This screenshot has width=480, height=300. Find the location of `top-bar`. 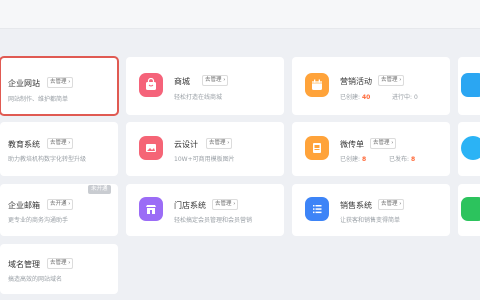

top-bar is located at coordinates (240, 14).